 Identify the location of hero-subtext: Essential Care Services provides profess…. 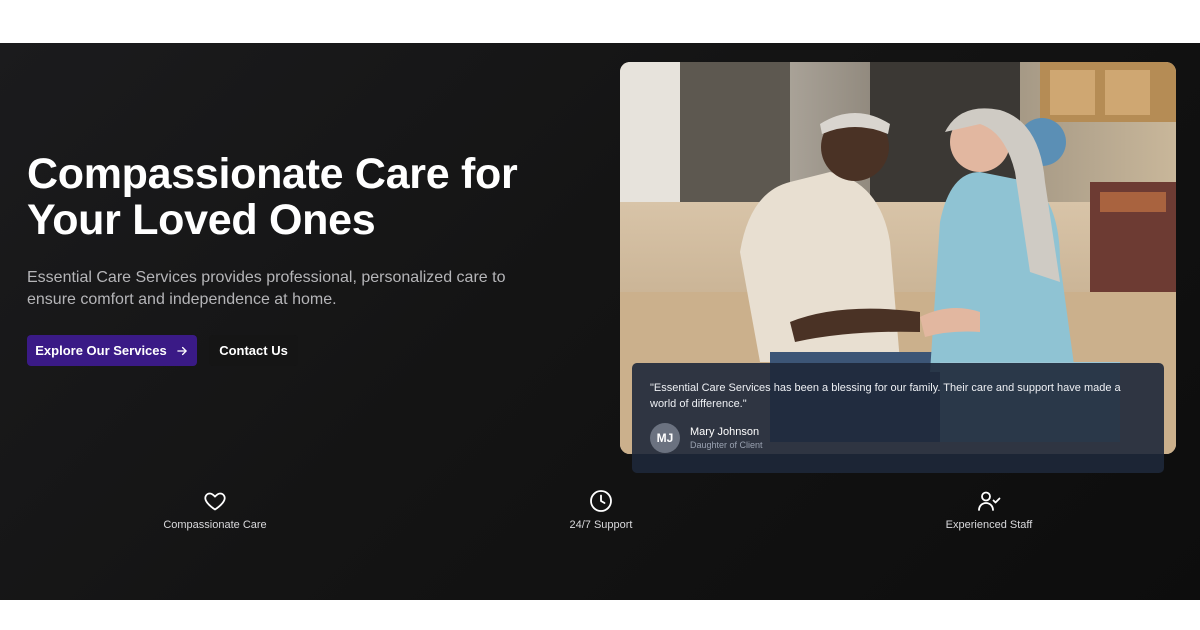
(266, 288).